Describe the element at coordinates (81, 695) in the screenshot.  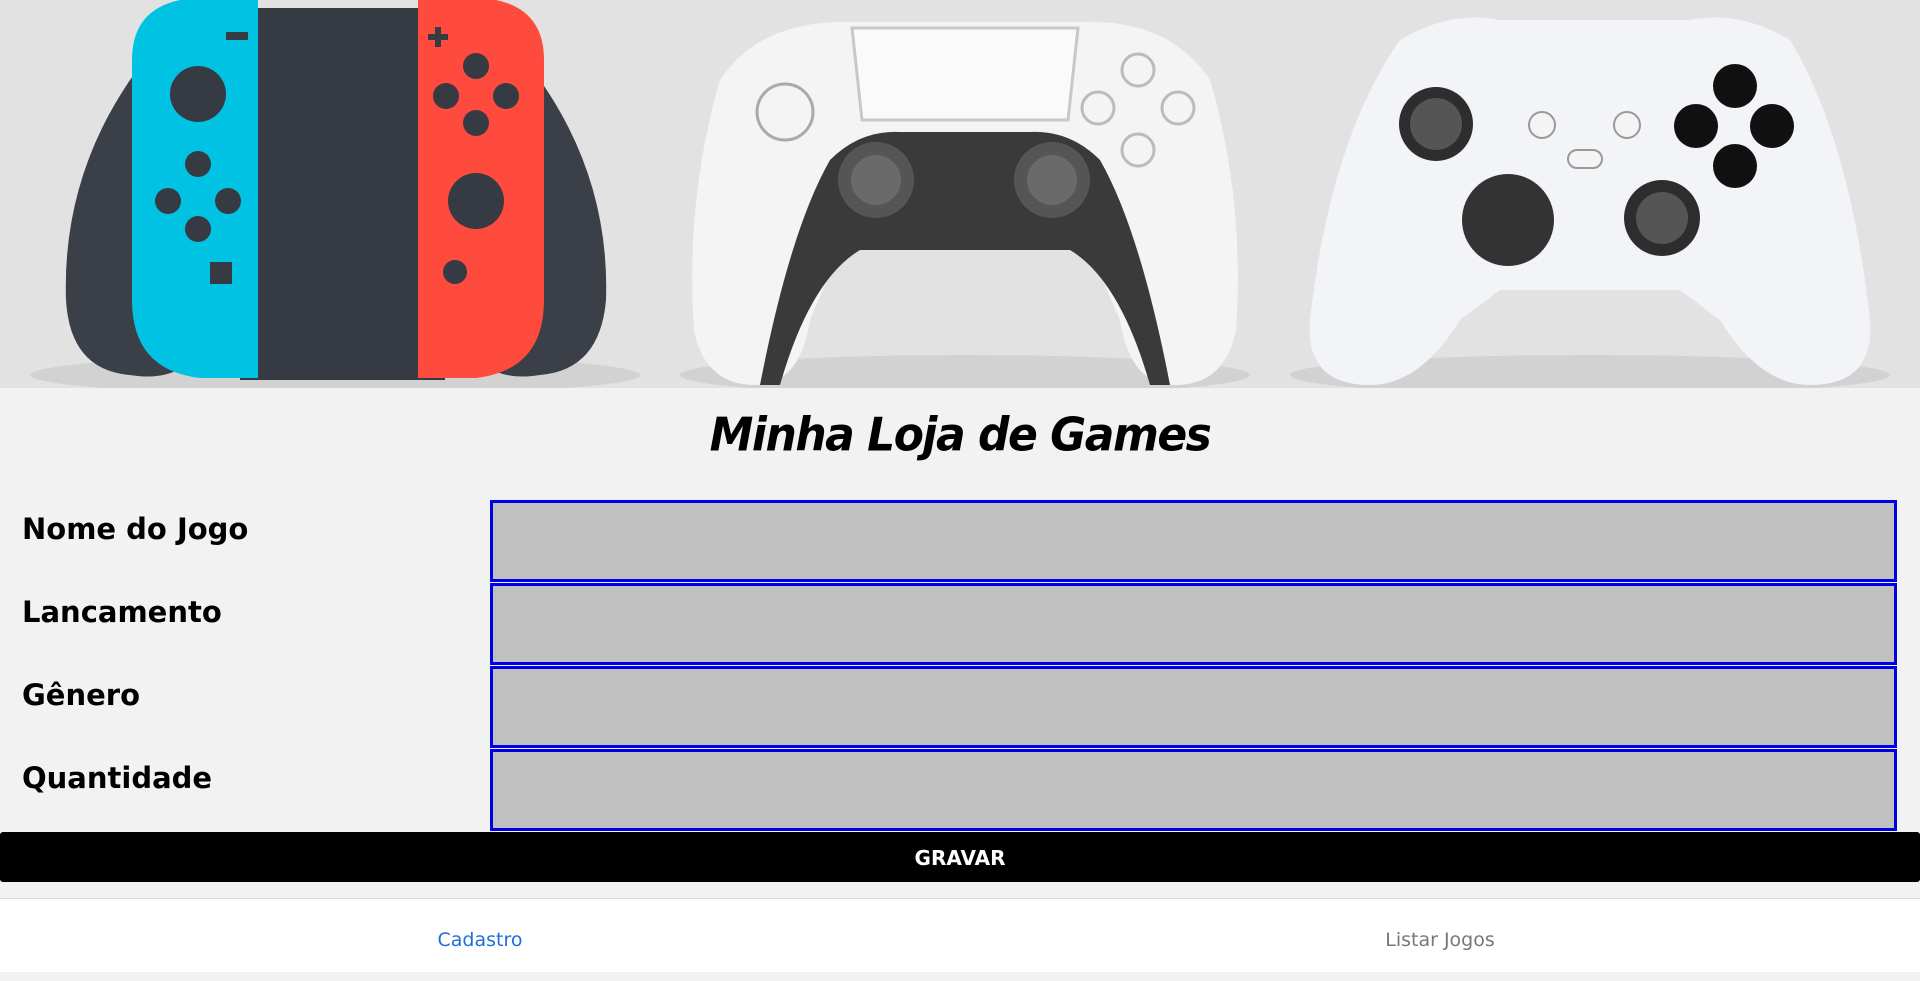
I see `genero-label: Gênero` at that location.